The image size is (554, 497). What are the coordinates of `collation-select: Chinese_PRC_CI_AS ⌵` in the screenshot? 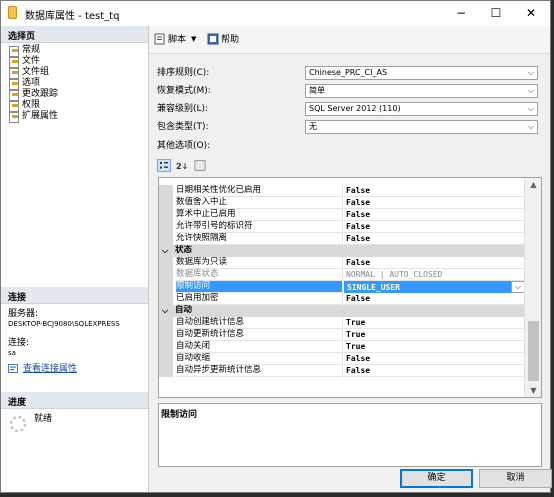 It's located at (421, 73).